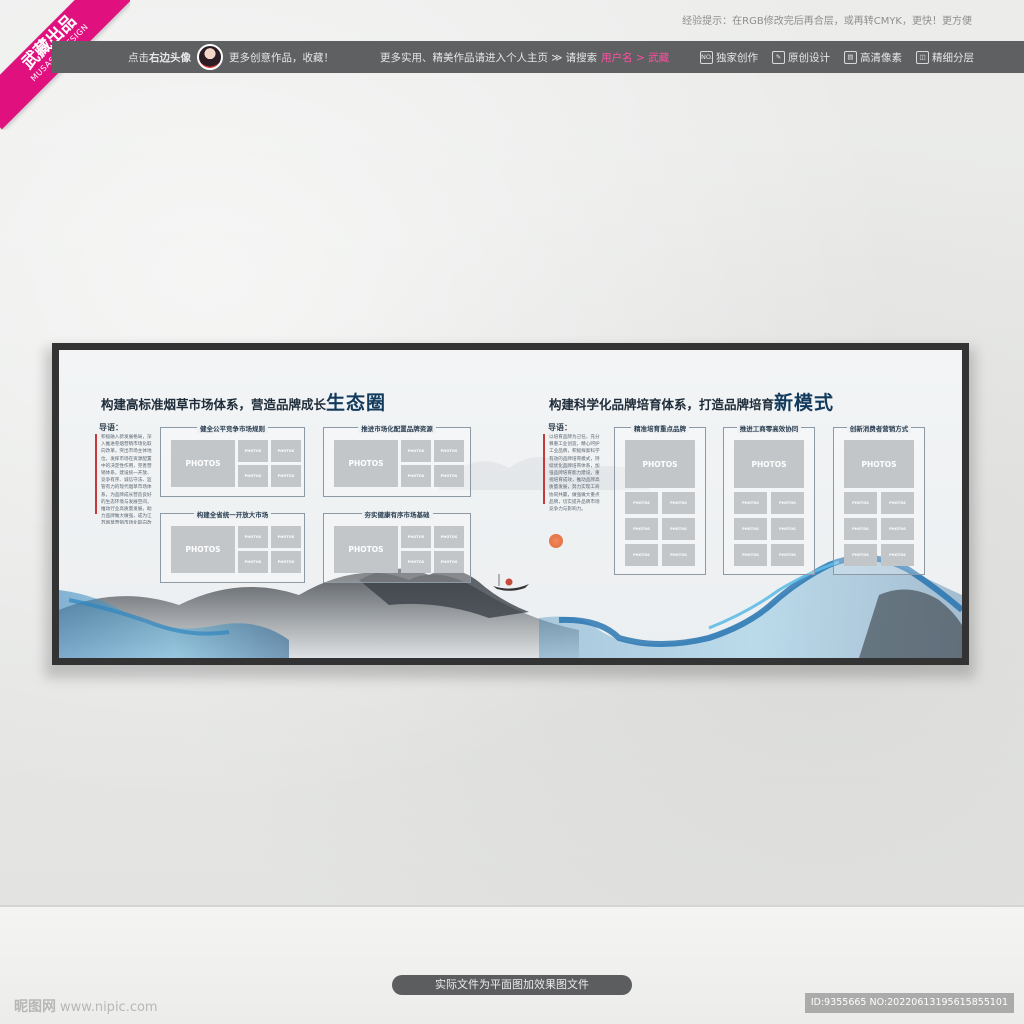 This screenshot has height=1024, width=1024. Describe the element at coordinates (692, 403) in the screenshot. I see `right-title: 构建科学化品牌培育体系，打造品牌培育新模式` at that location.